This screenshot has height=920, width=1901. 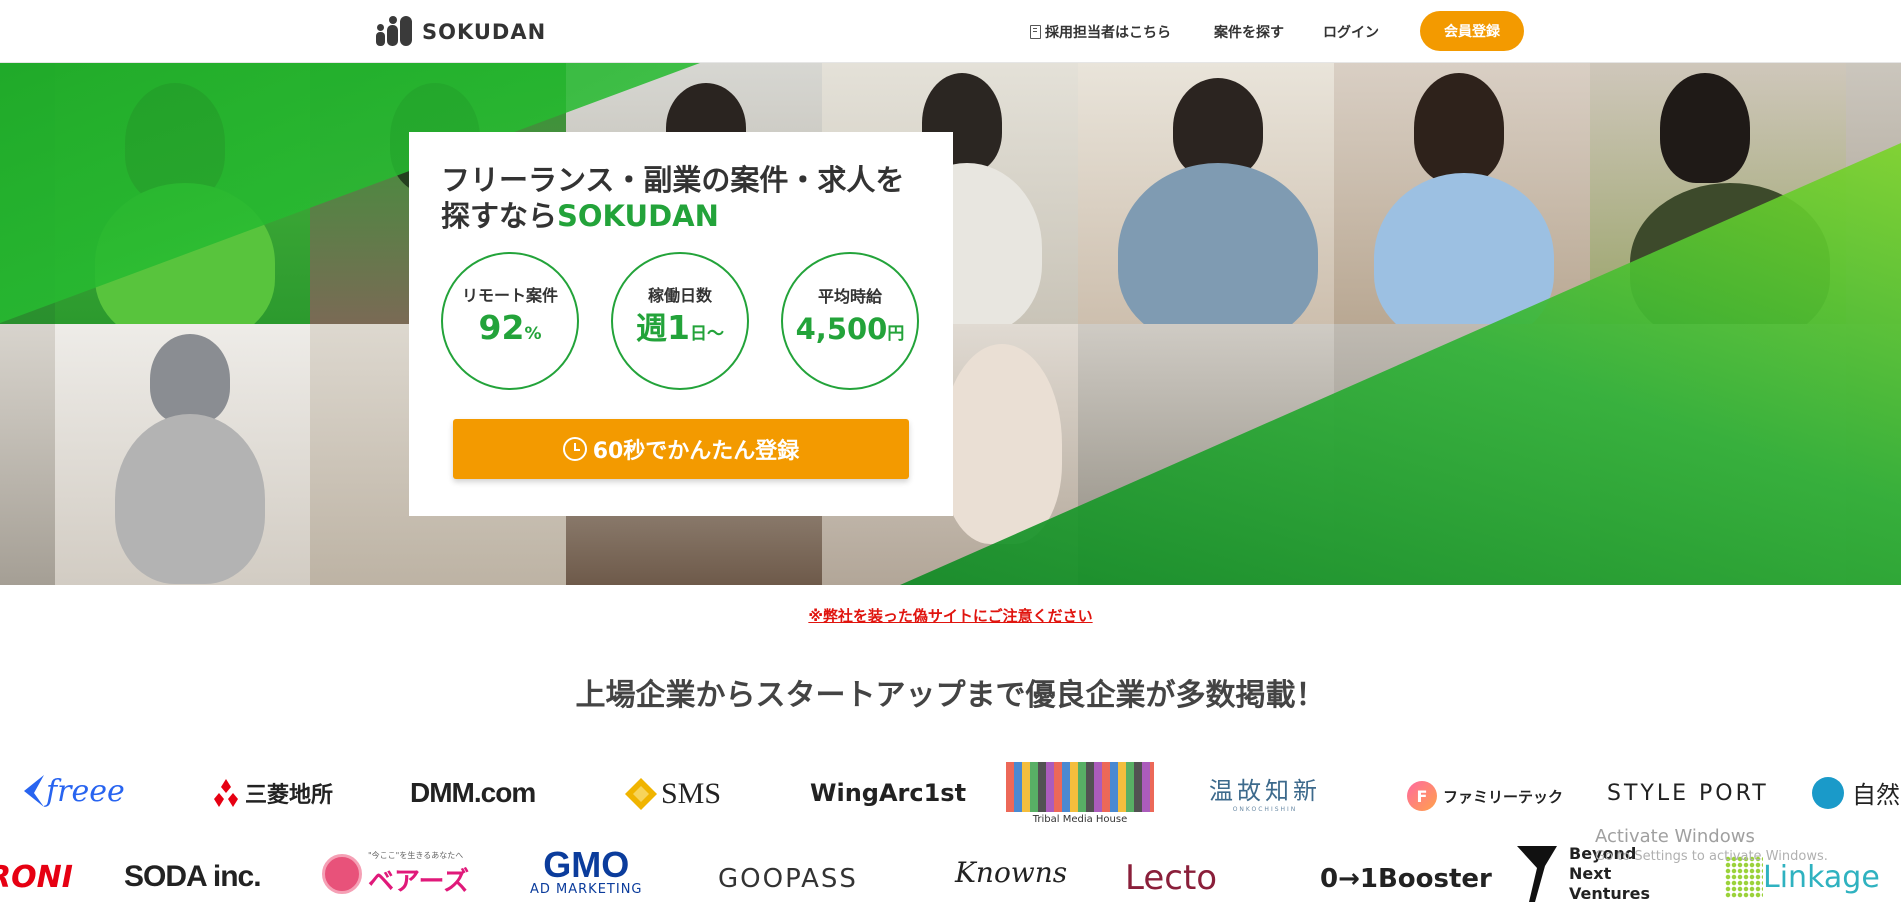 I want to click on fake-site-warning-link: ※弊社を装った偽サイトにご注意ください, so click(x=950, y=615).